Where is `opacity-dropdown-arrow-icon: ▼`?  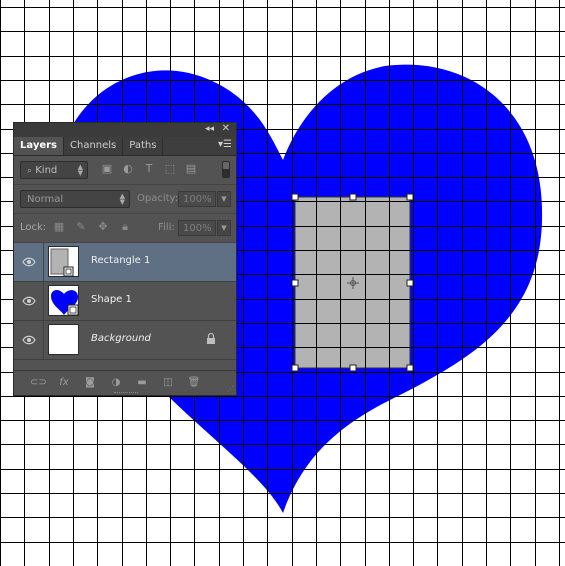
opacity-dropdown-arrow-icon: ▼ is located at coordinates (224, 199).